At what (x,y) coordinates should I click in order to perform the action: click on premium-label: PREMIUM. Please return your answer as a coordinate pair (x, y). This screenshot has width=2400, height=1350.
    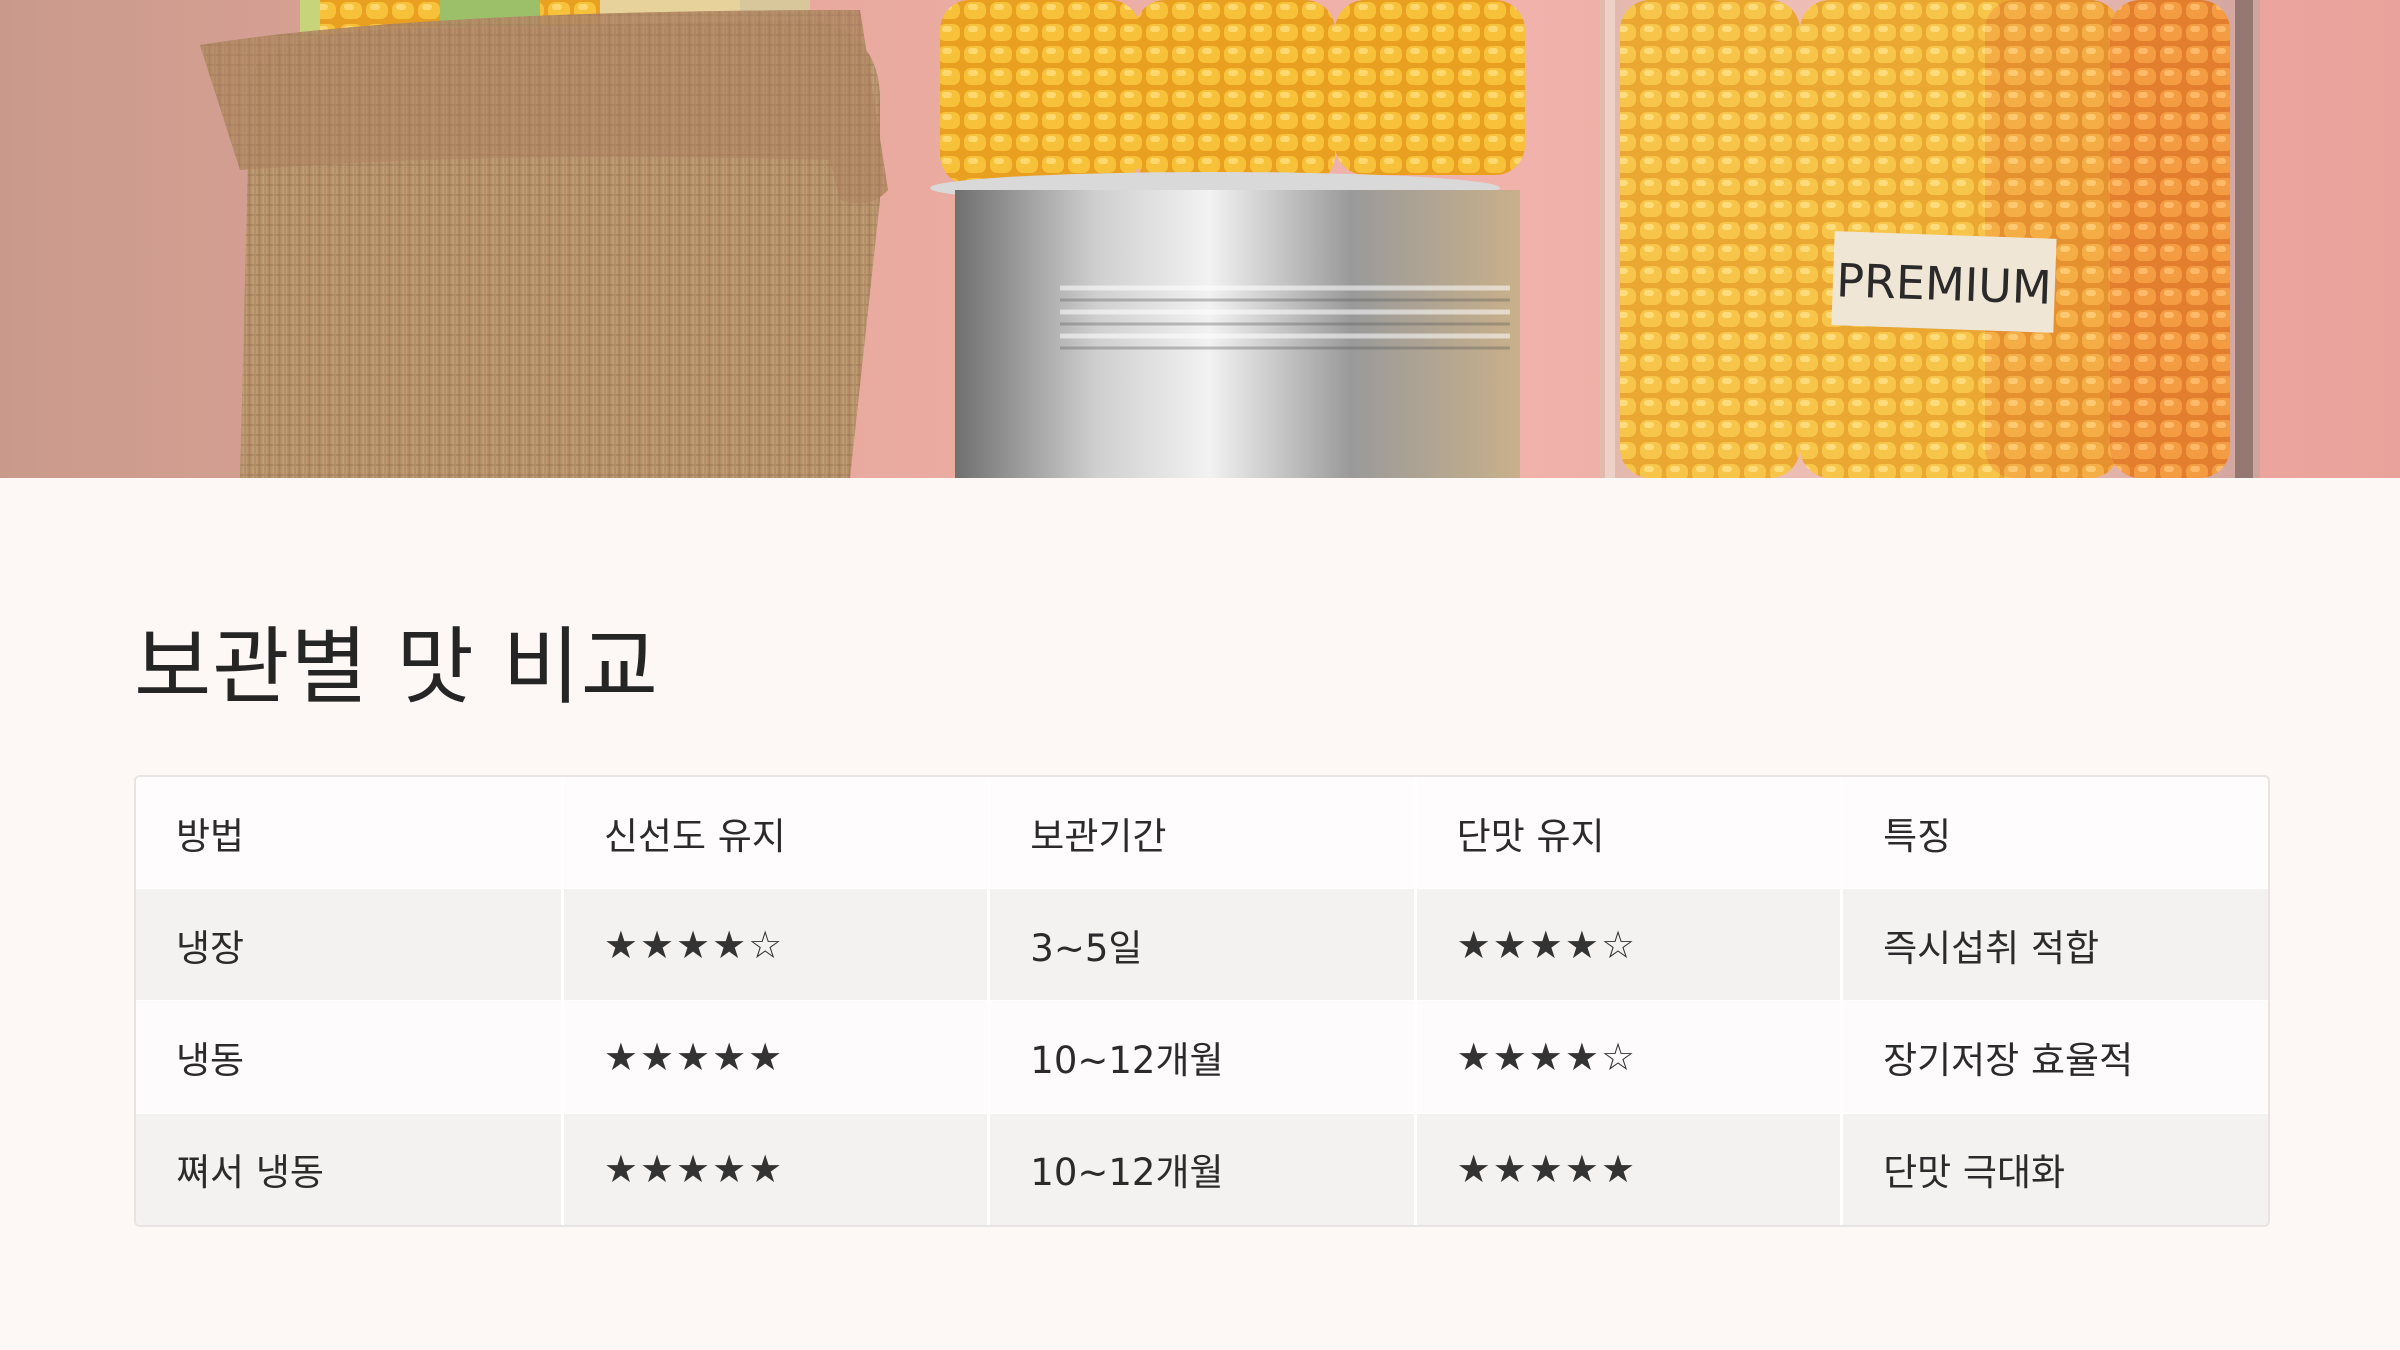
    Looking at the image, I should click on (1944, 282).